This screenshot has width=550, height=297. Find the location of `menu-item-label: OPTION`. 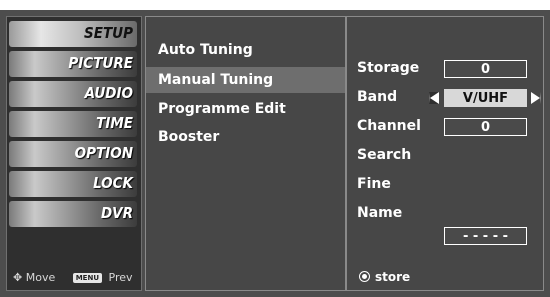

menu-item-label: OPTION is located at coordinates (103, 153).